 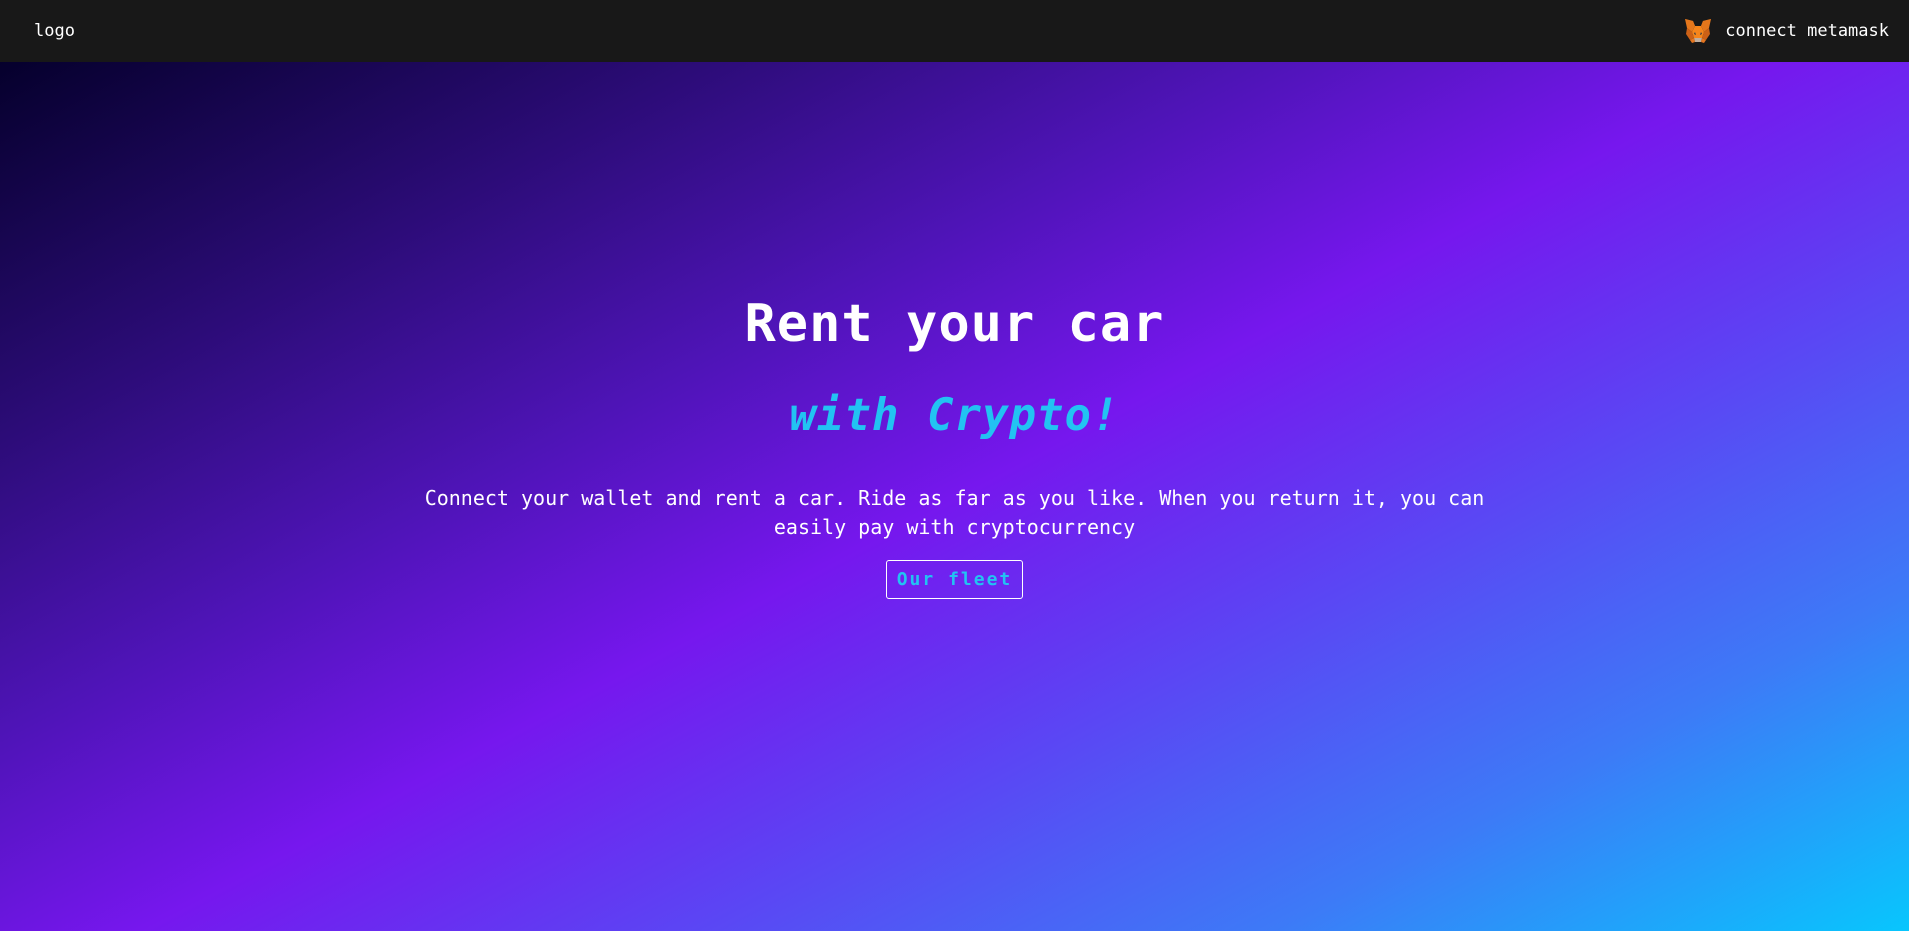 I want to click on connect-metamask-label: connect metamask, so click(x=1807, y=31).